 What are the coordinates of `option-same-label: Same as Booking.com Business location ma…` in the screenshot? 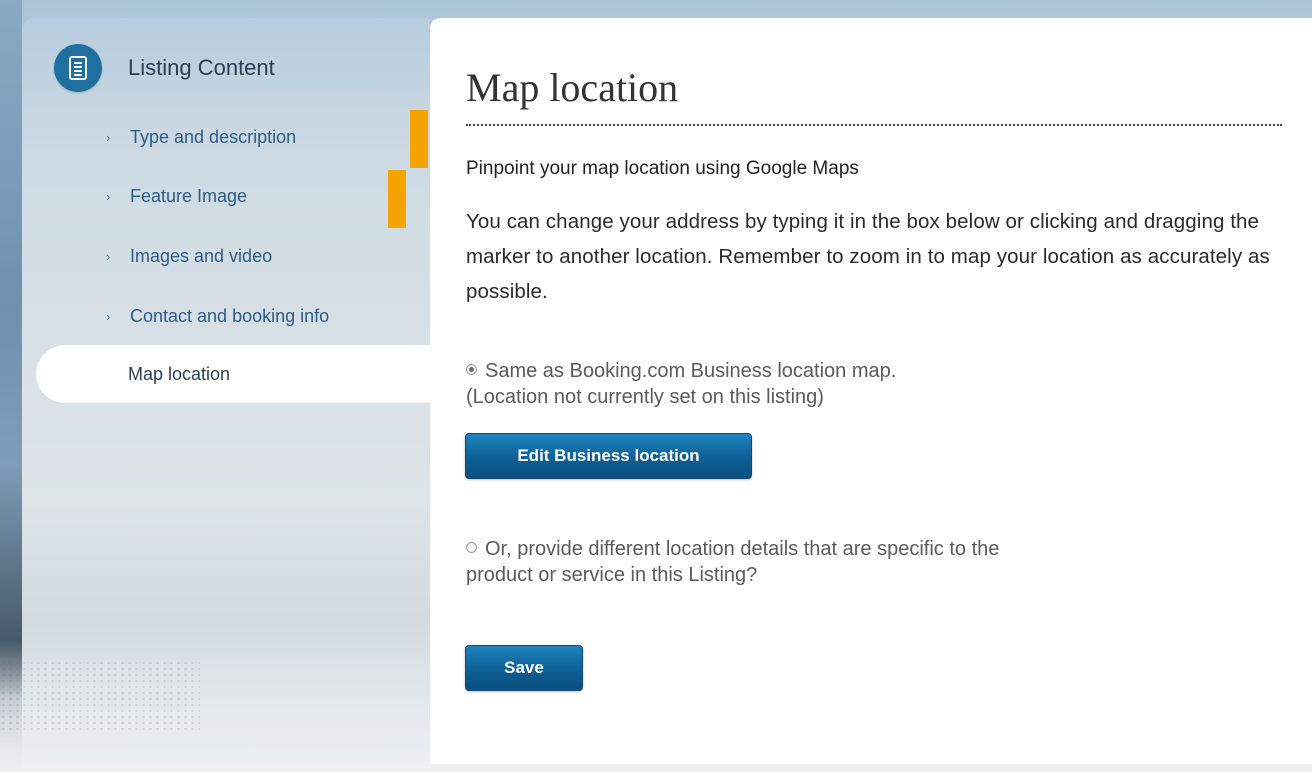 It's located at (691, 371).